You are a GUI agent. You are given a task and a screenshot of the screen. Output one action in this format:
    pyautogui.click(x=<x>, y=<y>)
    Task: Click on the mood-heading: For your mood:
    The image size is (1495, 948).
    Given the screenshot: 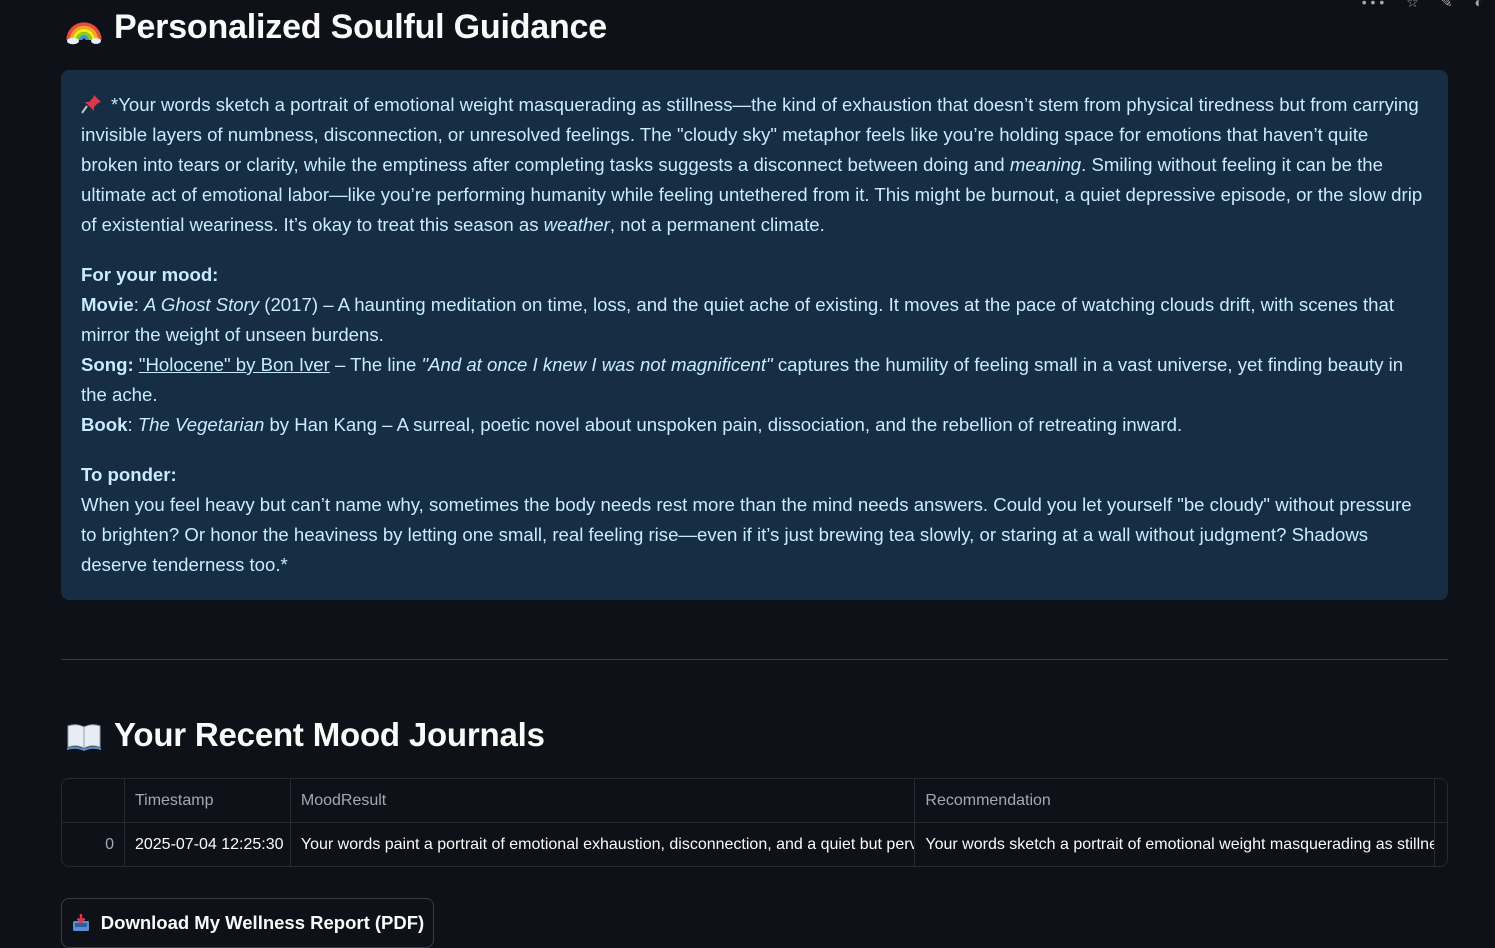 What is the action you would take?
    pyautogui.click(x=150, y=274)
    